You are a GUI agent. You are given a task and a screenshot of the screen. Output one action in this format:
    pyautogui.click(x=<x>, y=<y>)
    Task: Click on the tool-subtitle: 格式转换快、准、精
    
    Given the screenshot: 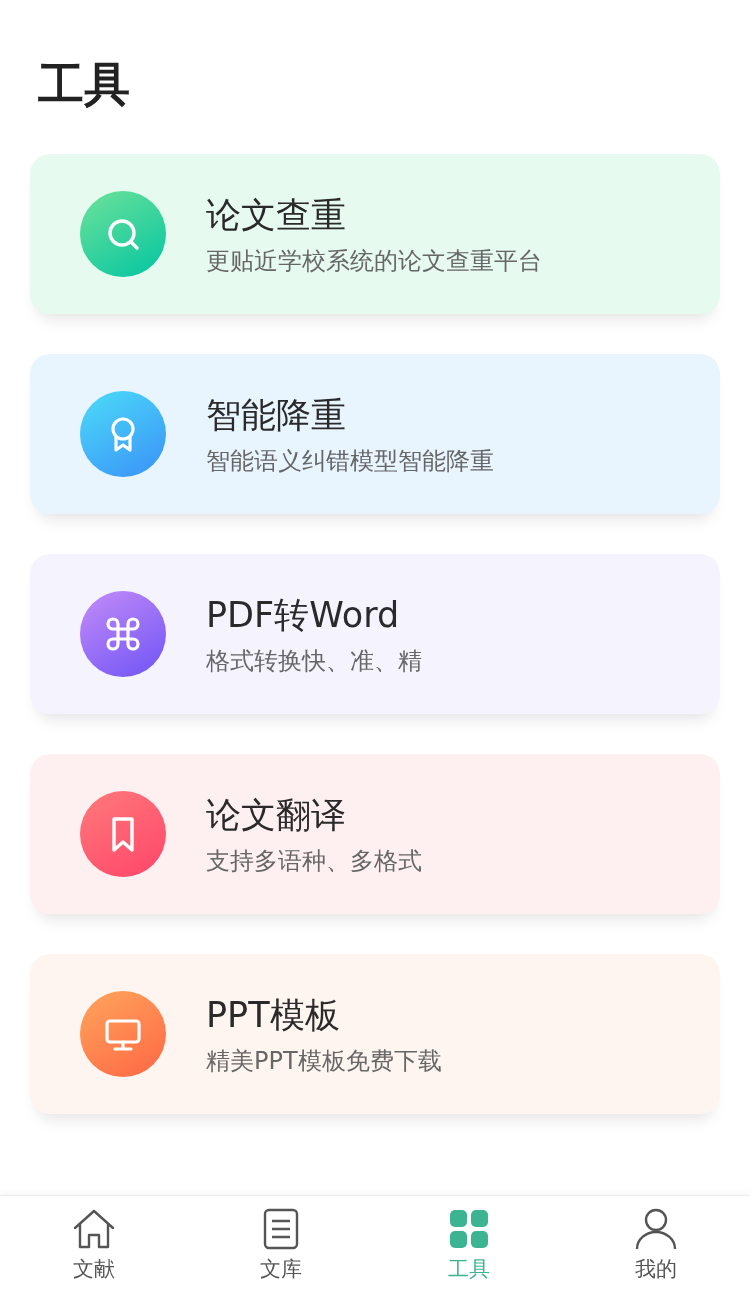 What is the action you would take?
    pyautogui.click(x=314, y=661)
    